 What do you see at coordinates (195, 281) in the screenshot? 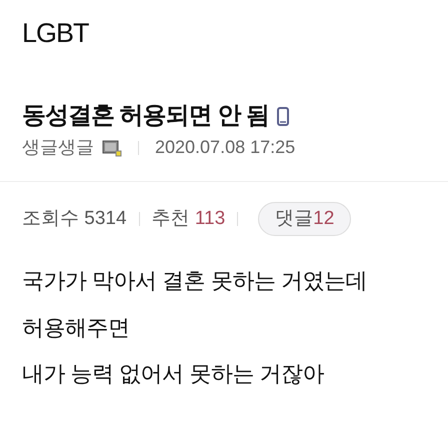
I see `body-line: 국가가 막아서 결혼 못하는 거였는데` at bounding box center [195, 281].